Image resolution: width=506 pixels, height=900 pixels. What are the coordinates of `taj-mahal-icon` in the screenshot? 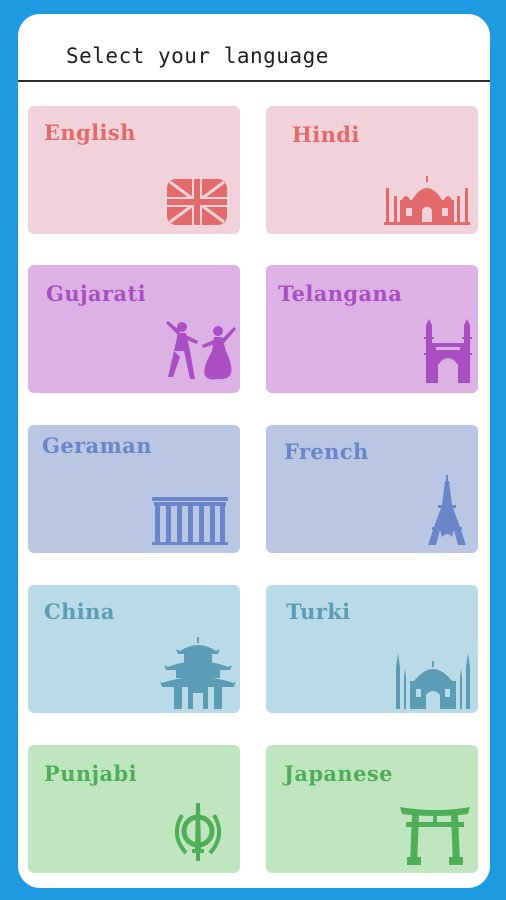 It's located at (427, 201).